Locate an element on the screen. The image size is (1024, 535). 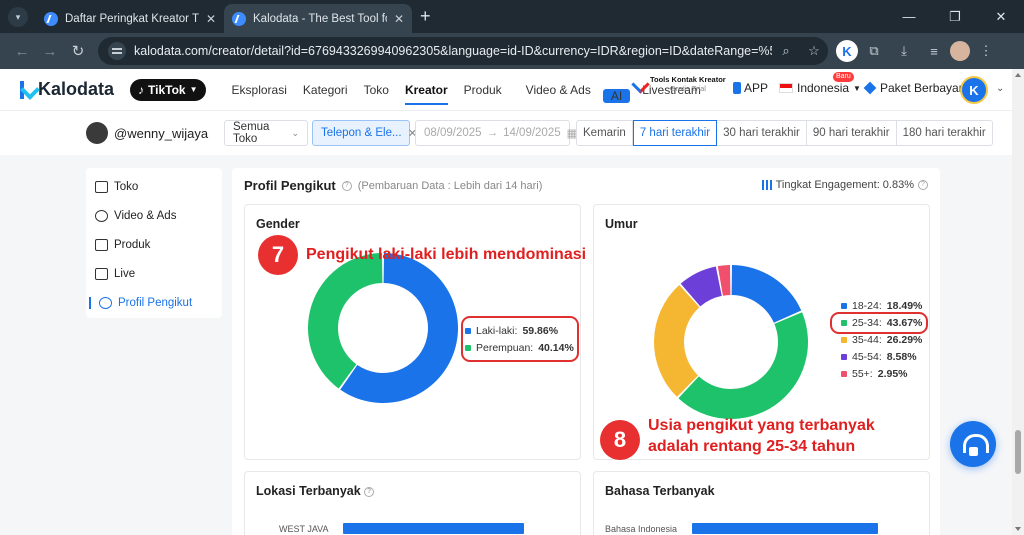
paid-plan-button: Paket Berbayar is located at coordinates (913, 88).